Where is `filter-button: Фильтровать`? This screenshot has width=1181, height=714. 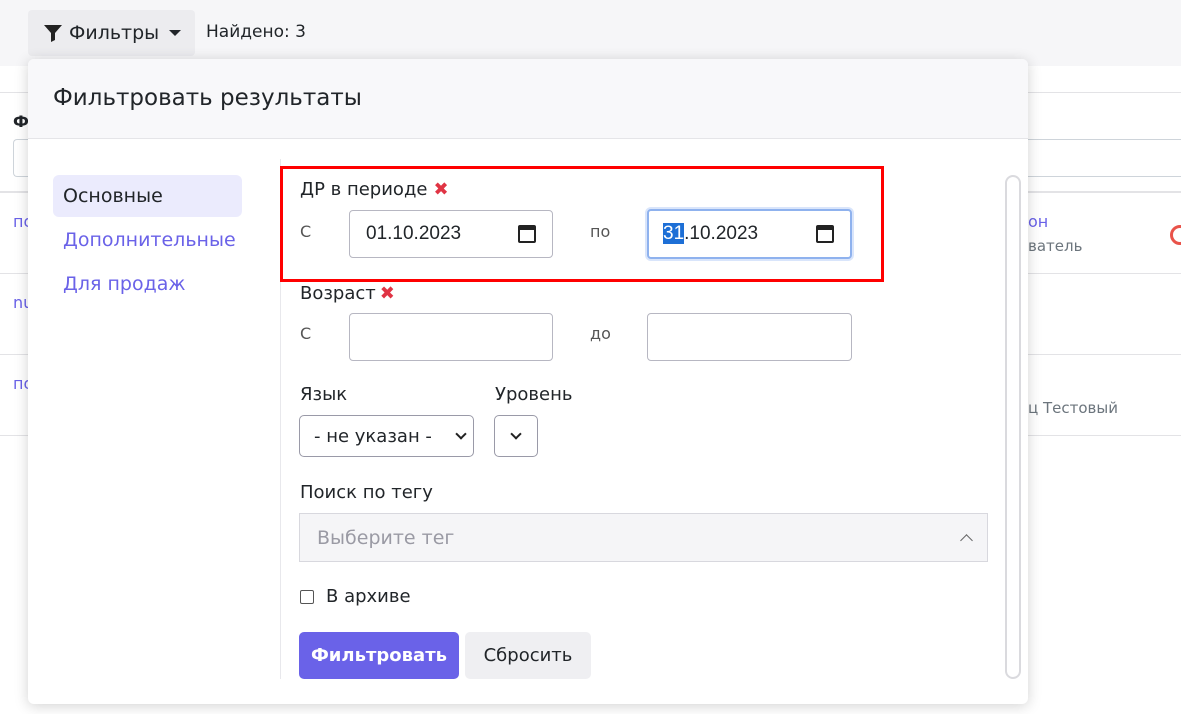 filter-button: Фильтровать is located at coordinates (379, 655).